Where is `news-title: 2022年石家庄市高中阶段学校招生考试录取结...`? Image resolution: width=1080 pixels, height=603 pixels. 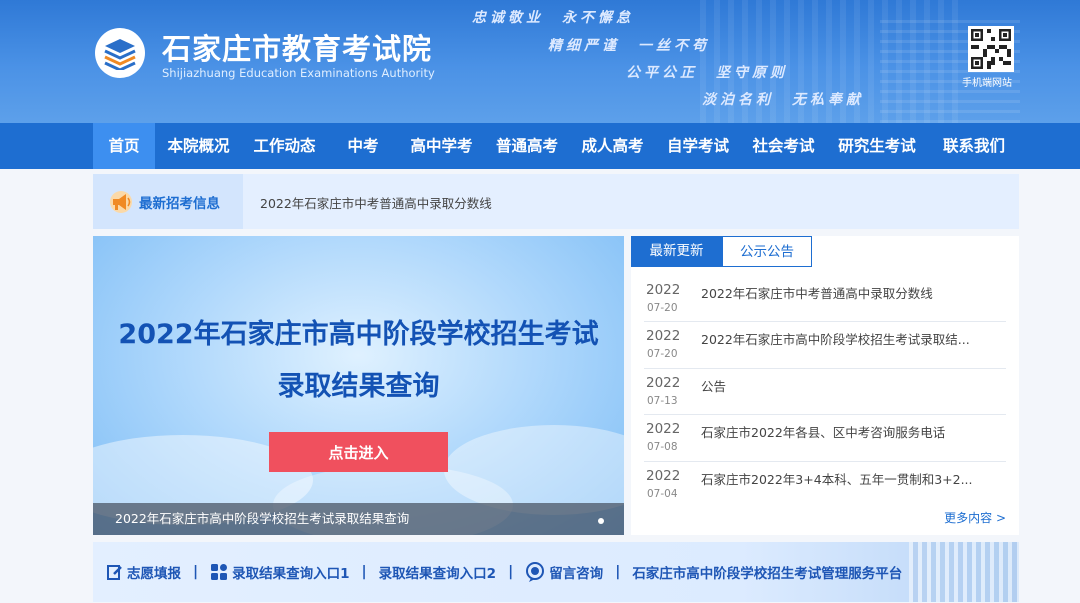
news-title: 2022年石家庄市高中阶段学校招生考试录取结... is located at coordinates (851, 338).